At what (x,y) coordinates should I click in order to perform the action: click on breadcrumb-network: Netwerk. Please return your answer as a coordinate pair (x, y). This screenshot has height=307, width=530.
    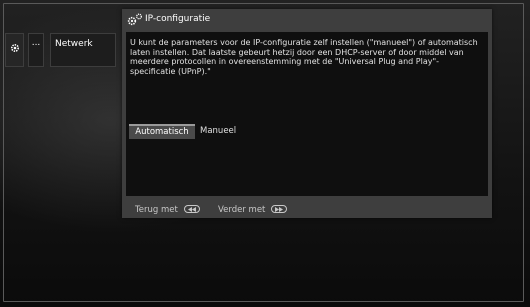
    Looking at the image, I should click on (83, 50).